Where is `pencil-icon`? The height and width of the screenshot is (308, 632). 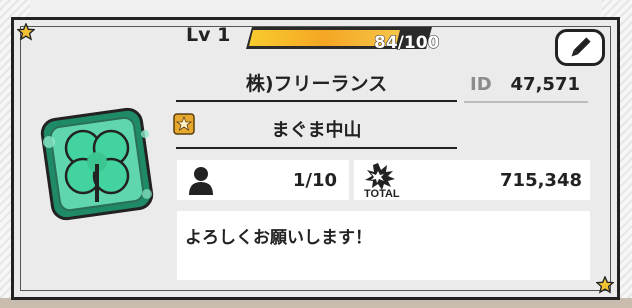
pencil-icon is located at coordinates (581, 46).